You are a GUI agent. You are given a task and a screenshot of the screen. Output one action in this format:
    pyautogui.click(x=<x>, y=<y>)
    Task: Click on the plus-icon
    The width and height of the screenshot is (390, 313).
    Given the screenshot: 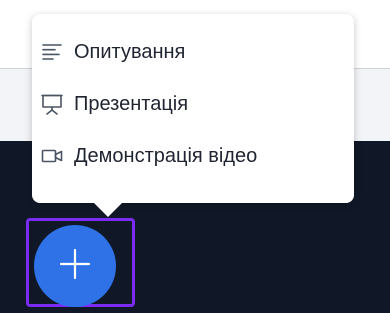 What is the action you would take?
    pyautogui.click(x=75, y=266)
    